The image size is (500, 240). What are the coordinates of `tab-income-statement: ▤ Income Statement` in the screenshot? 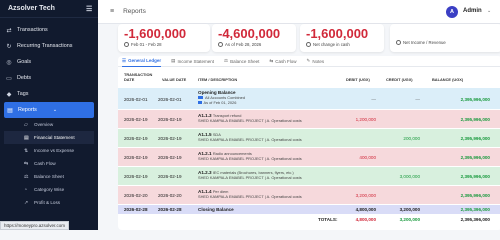 It's located at (192, 61).